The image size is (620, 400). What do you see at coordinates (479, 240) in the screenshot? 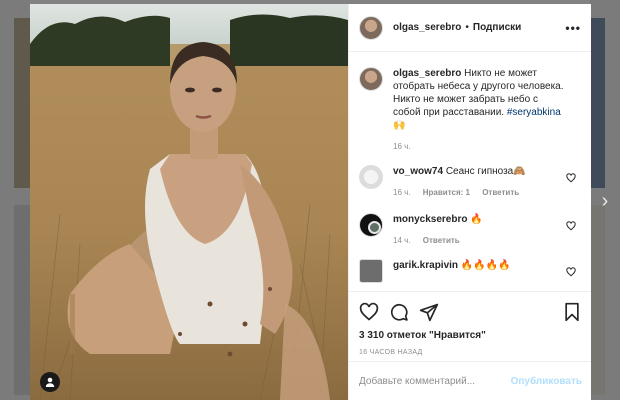
I see `comment-meta: 14 ч. Ответить` at bounding box center [479, 240].